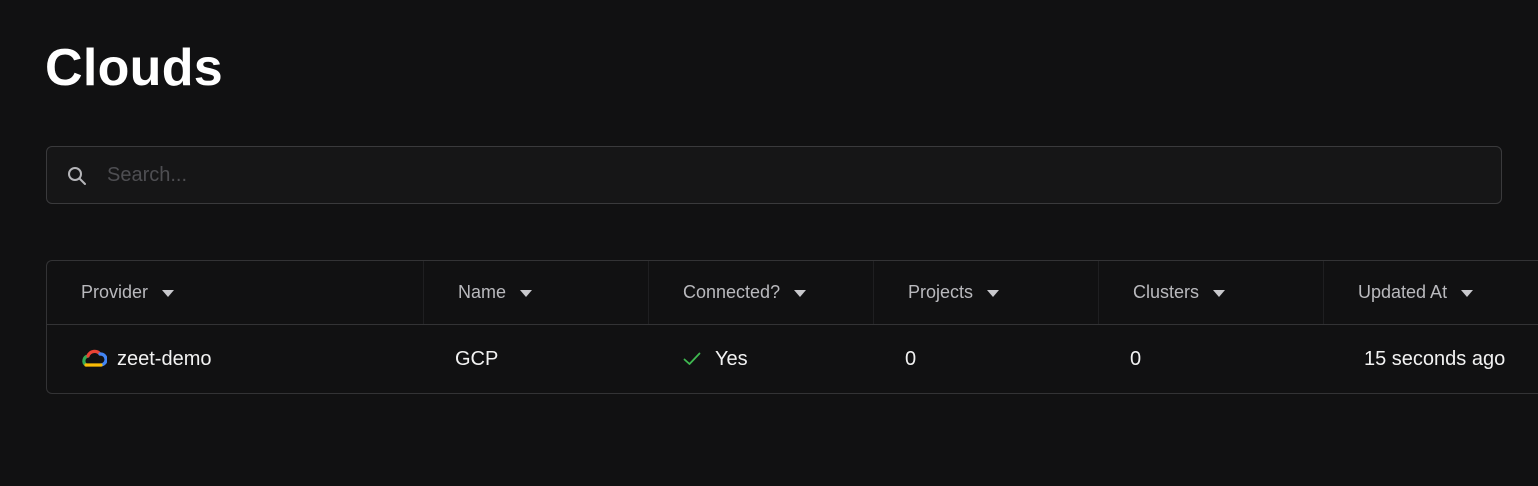 The image size is (1538, 486). What do you see at coordinates (692, 358) in the screenshot?
I see `check-icon` at bounding box center [692, 358].